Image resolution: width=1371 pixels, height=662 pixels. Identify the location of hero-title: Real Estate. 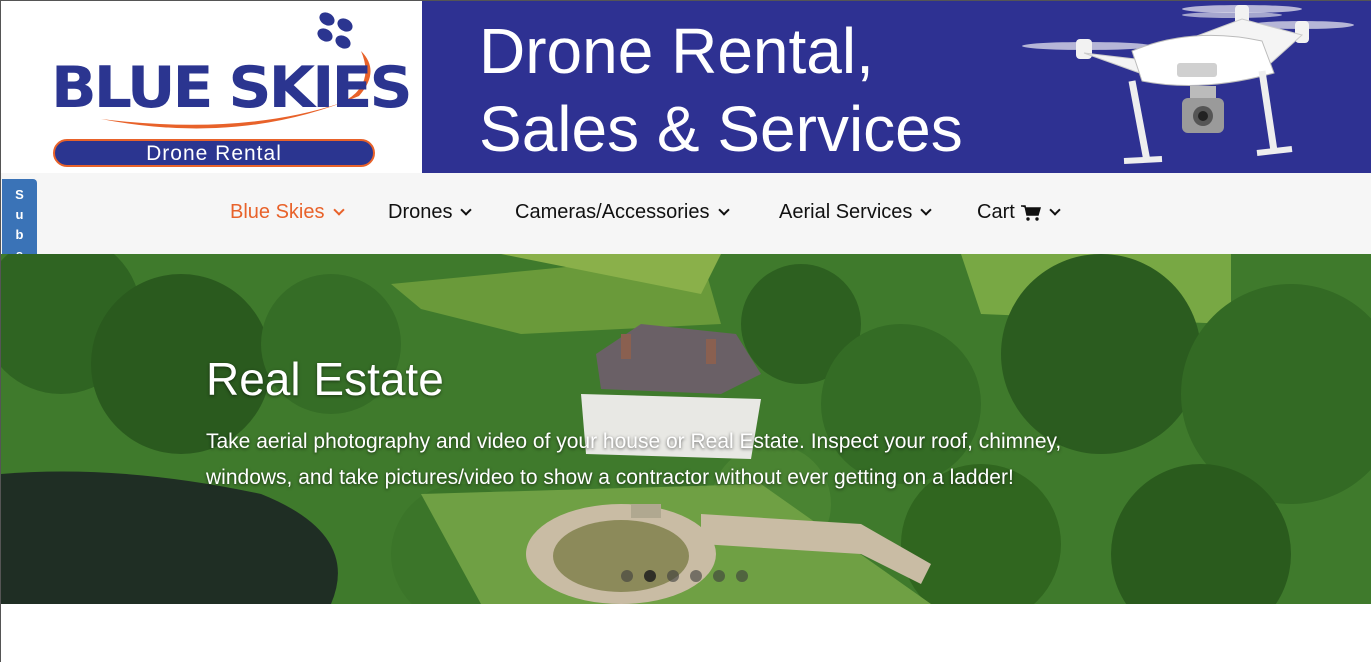
(325, 379).